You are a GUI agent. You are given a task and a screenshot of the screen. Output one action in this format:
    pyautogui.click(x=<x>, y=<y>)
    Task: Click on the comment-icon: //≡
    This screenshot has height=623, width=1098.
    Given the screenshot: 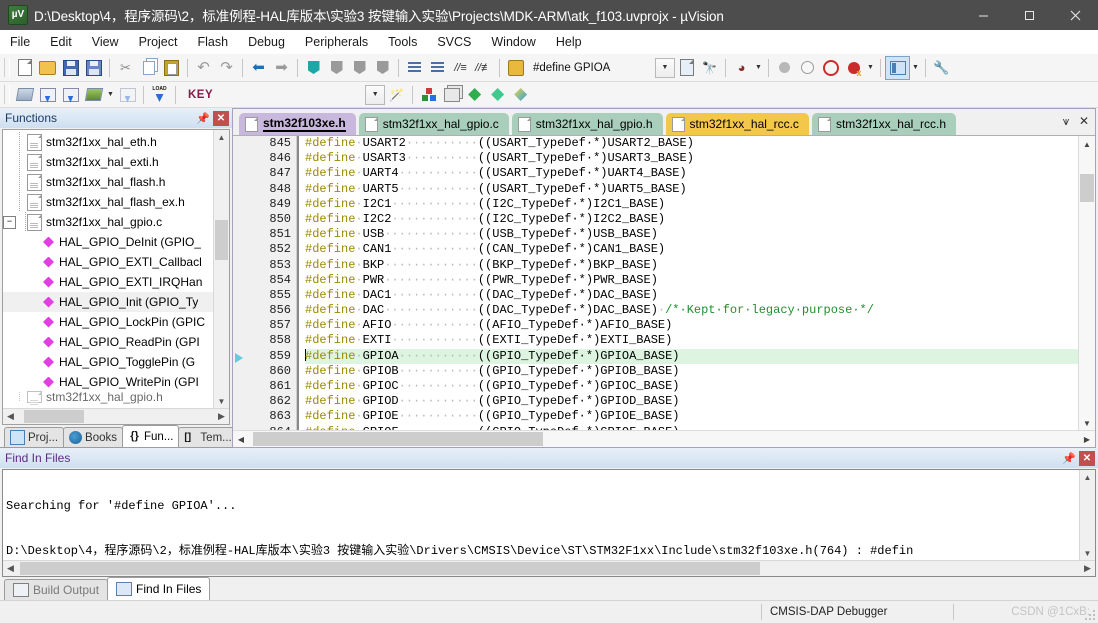 What is the action you would take?
    pyautogui.click(x=460, y=68)
    